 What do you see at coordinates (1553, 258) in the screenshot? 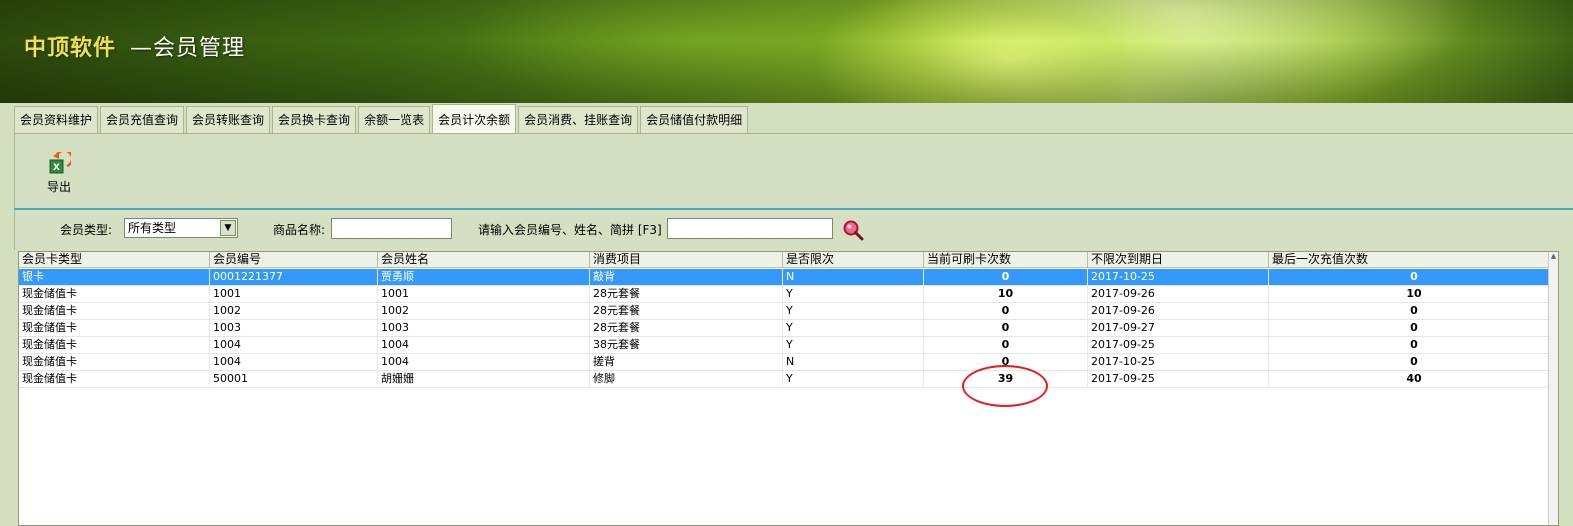
I see `scroll-up-icon: ▲` at bounding box center [1553, 258].